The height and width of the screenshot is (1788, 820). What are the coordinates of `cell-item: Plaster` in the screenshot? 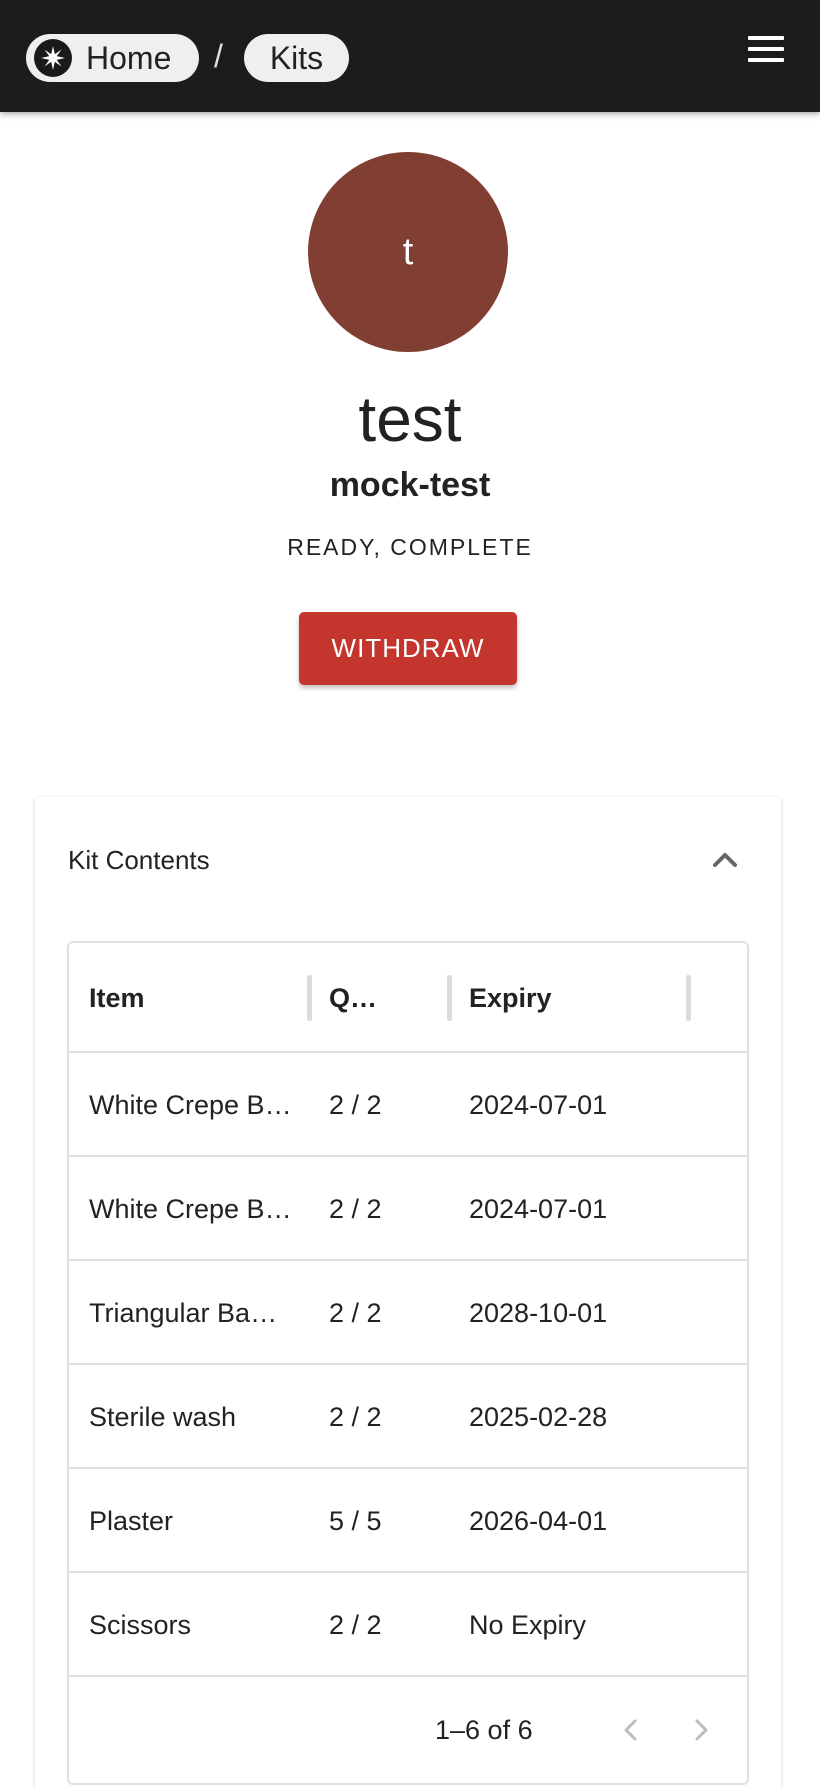 It's located at (131, 1520).